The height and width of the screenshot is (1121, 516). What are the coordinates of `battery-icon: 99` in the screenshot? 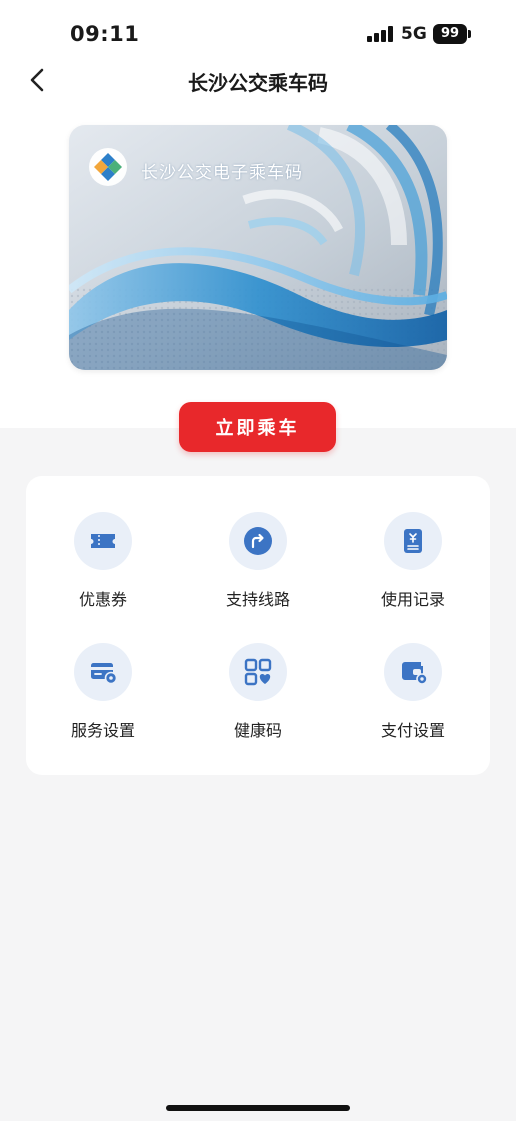 It's located at (450, 34).